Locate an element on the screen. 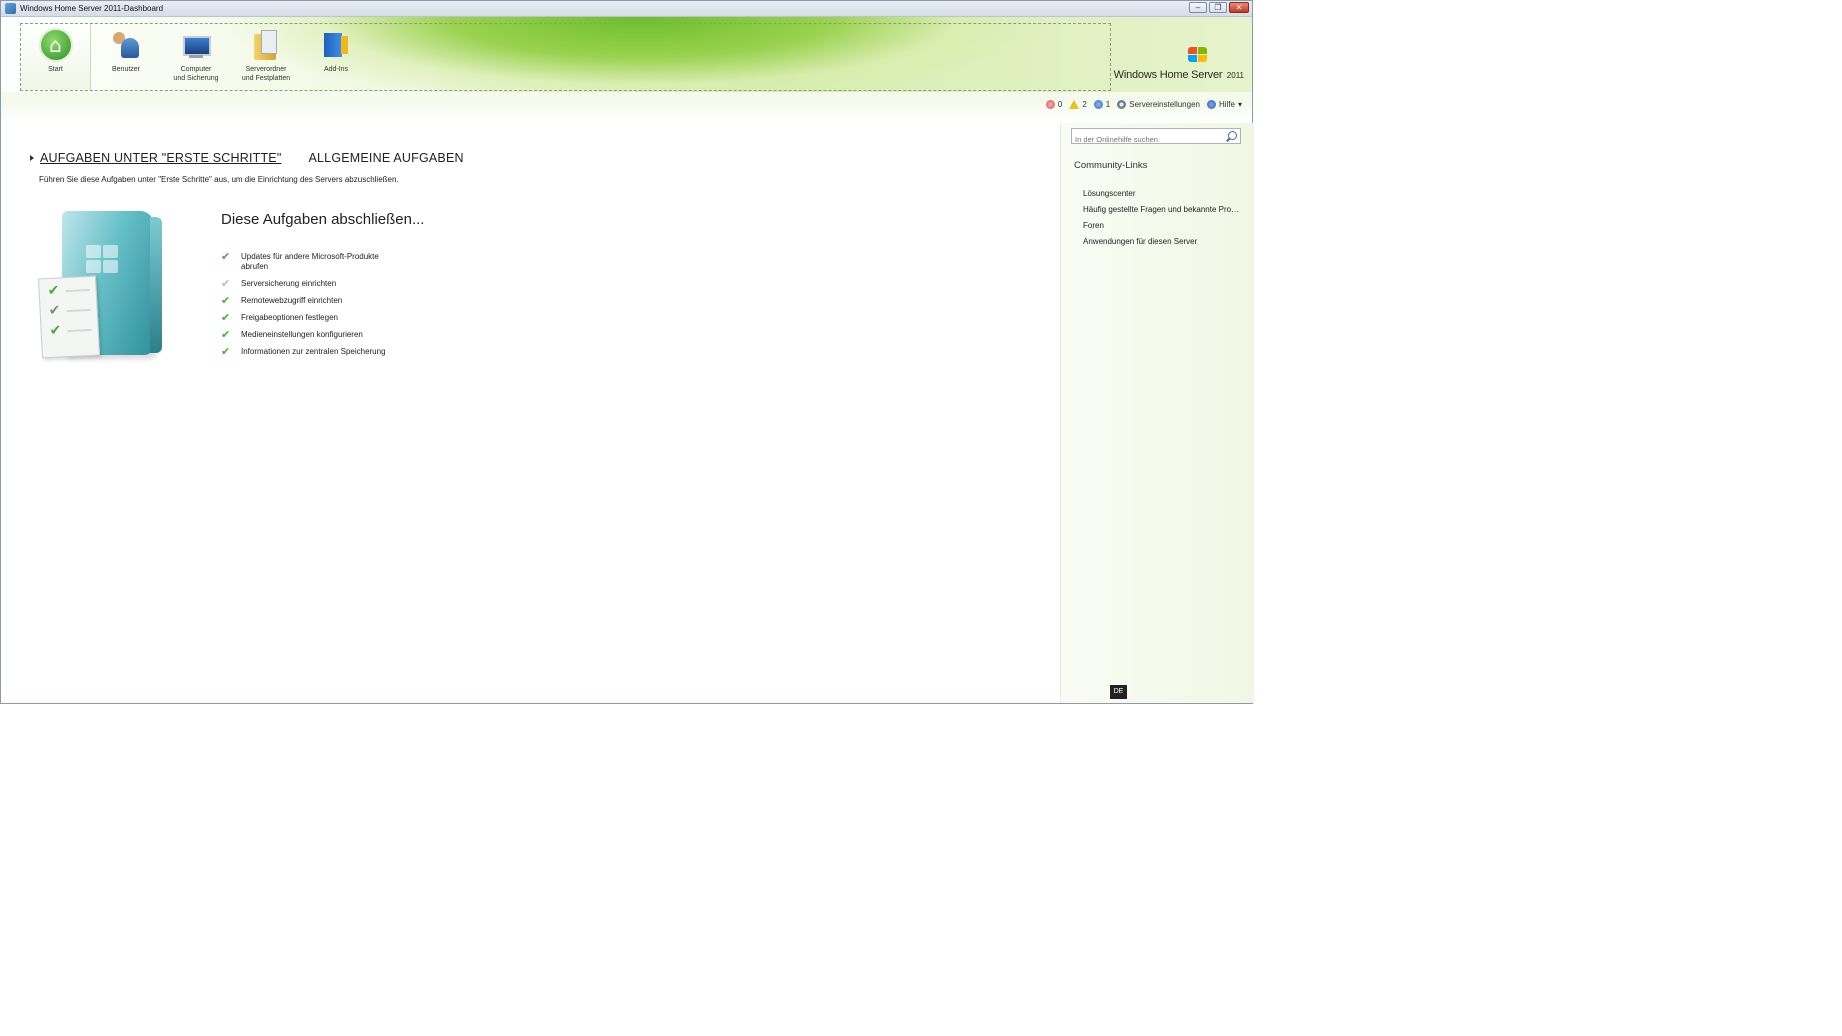  errors-indicator: 0 is located at coordinates (1054, 104).